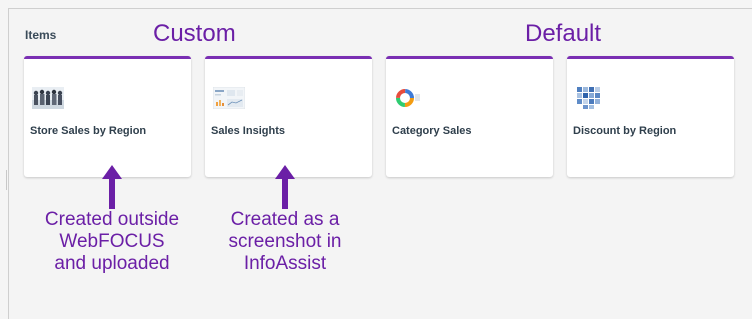 This screenshot has width=752, height=319. Describe the element at coordinates (469, 116) in the screenshot. I see `item-card-category-sales: Category Sales` at that location.